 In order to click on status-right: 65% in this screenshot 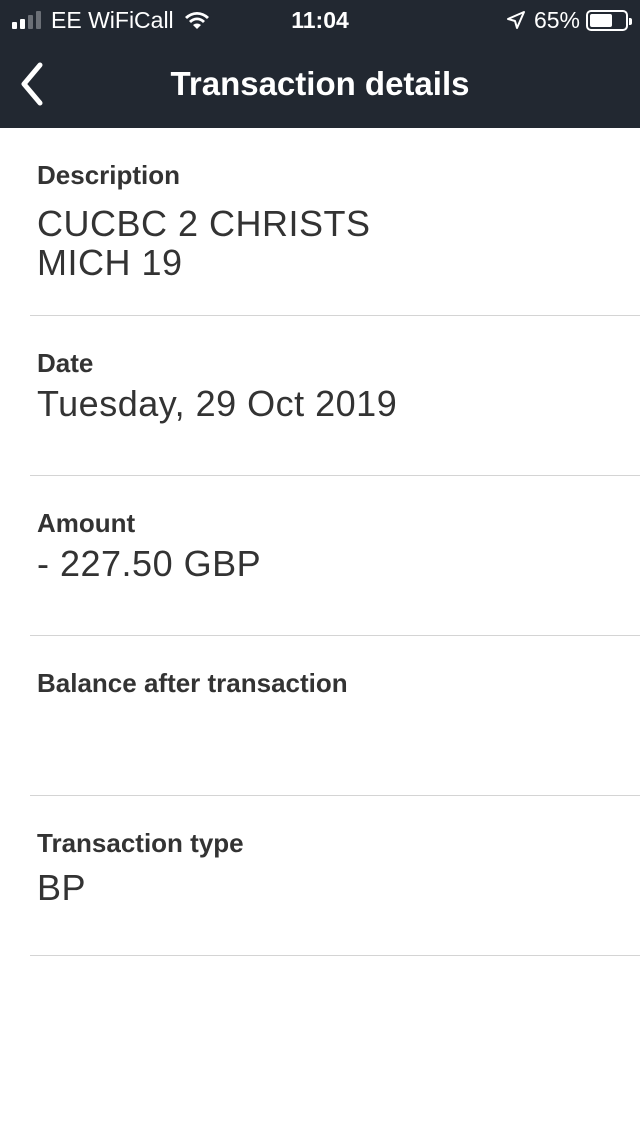, I will do `click(569, 20)`.